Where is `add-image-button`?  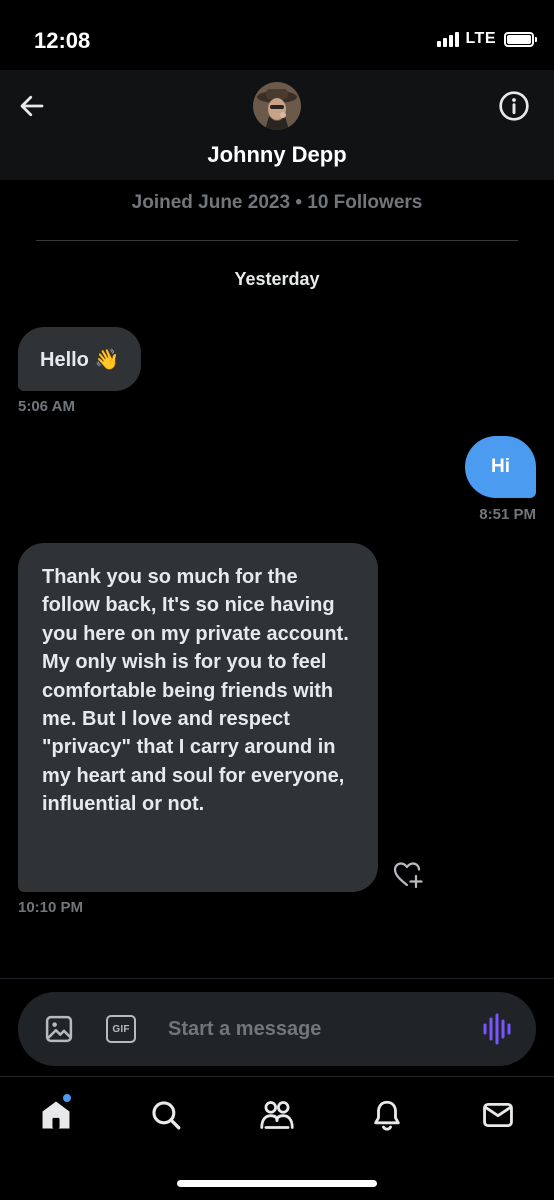 add-image-button is located at coordinates (59, 1029).